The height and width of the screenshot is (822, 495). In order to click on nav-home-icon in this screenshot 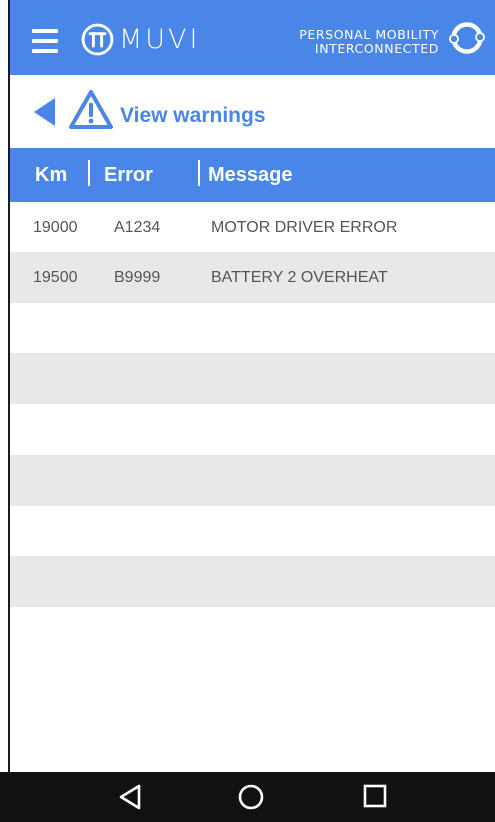, I will do `click(251, 797)`.